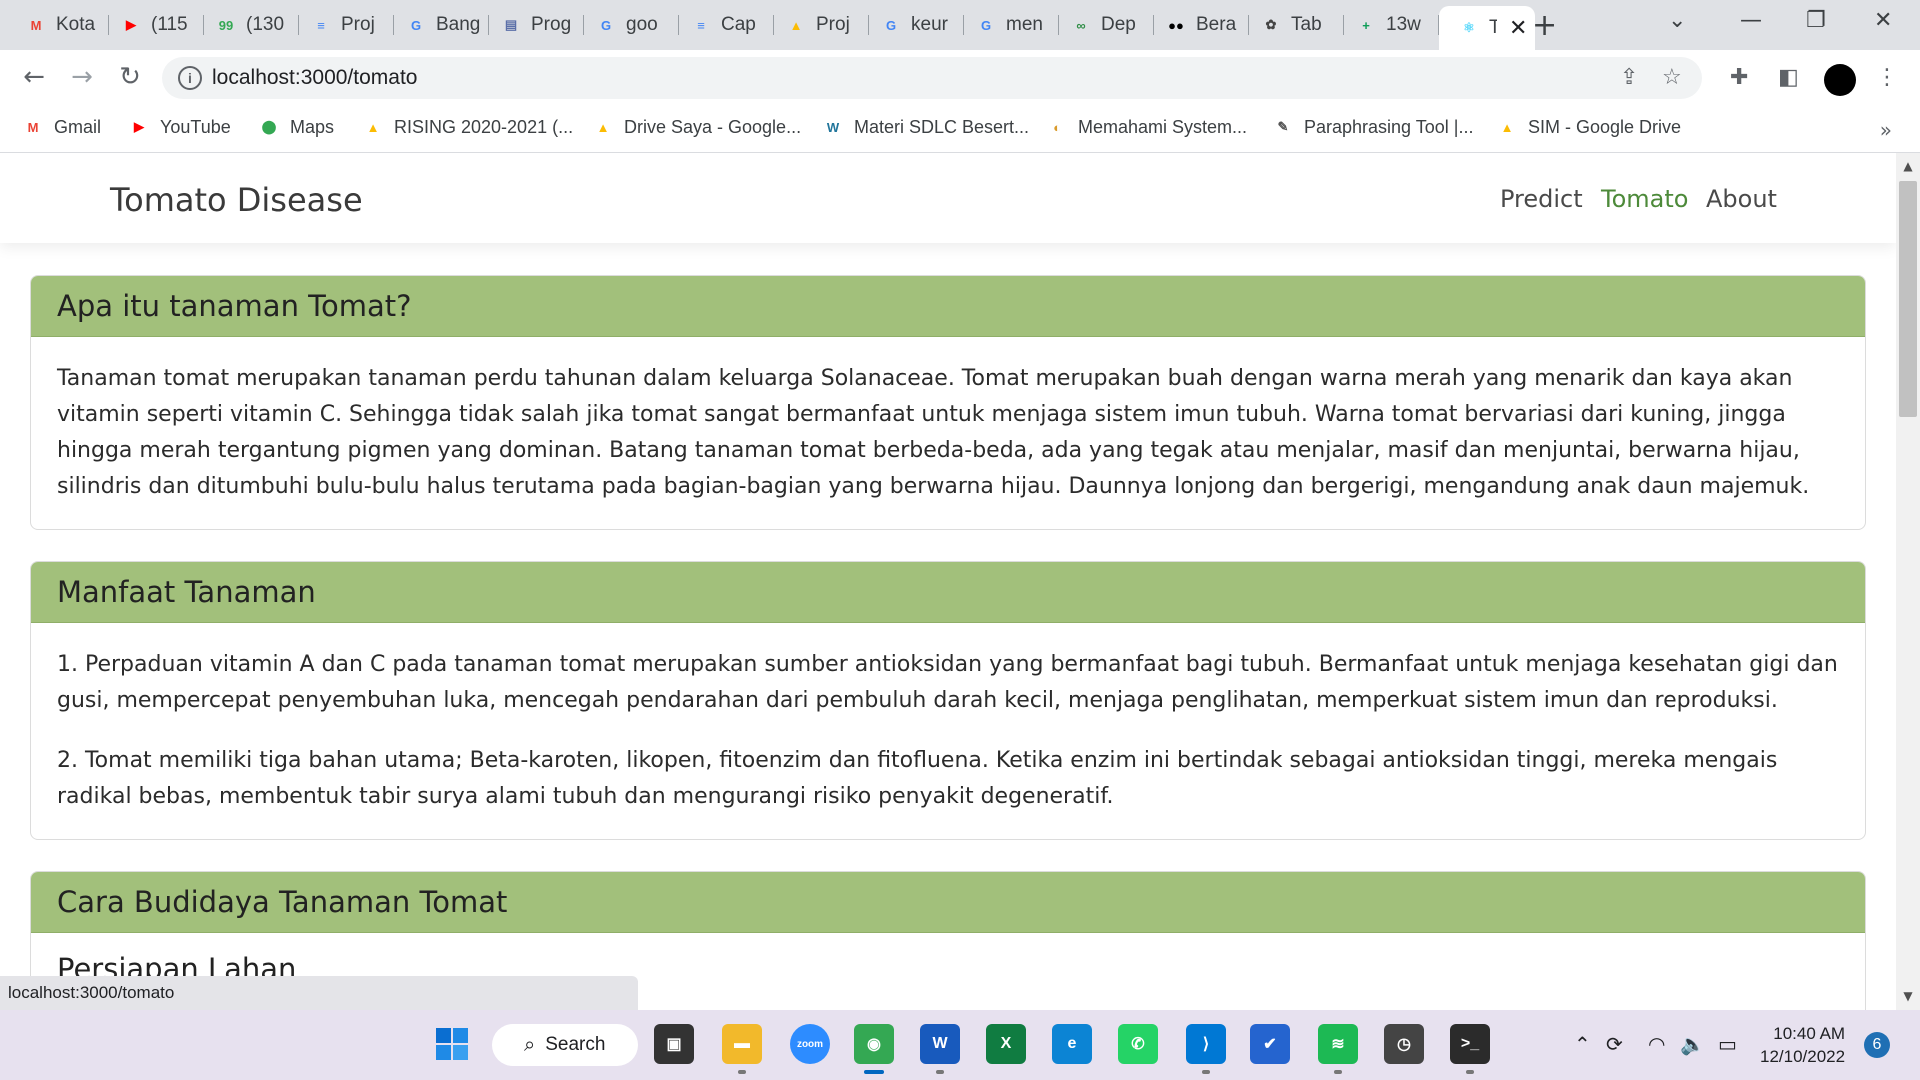 Image resolution: width=1920 pixels, height=1080 pixels. What do you see at coordinates (346, 25) in the screenshot?
I see `browser-tab: ≡ Proj` at bounding box center [346, 25].